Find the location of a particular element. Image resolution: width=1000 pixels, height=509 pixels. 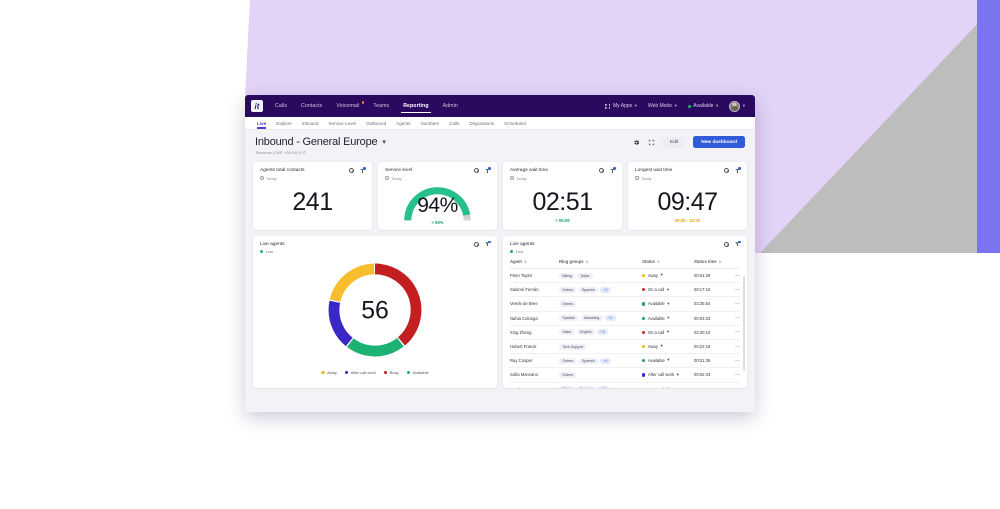

legend-item: Busy is located at coordinates (391, 372).